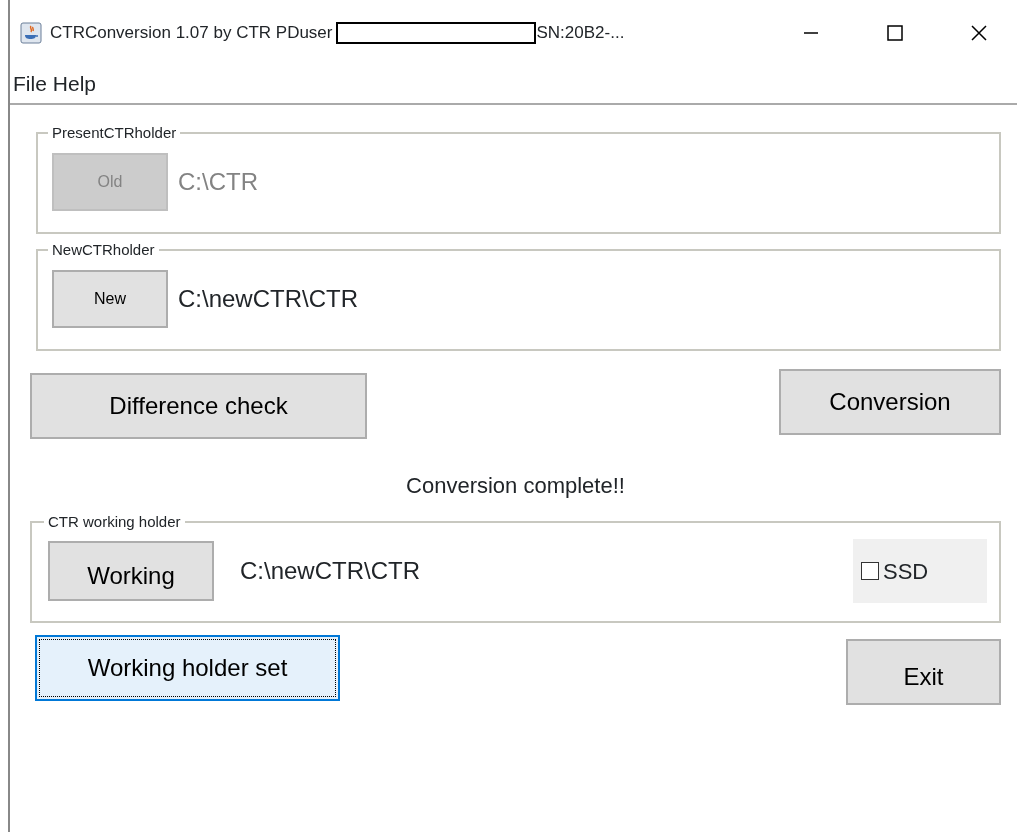 Image resolution: width=1017 pixels, height=832 pixels. Describe the element at coordinates (515, 485) in the screenshot. I see `status-message: Conversion complete!!` at that location.